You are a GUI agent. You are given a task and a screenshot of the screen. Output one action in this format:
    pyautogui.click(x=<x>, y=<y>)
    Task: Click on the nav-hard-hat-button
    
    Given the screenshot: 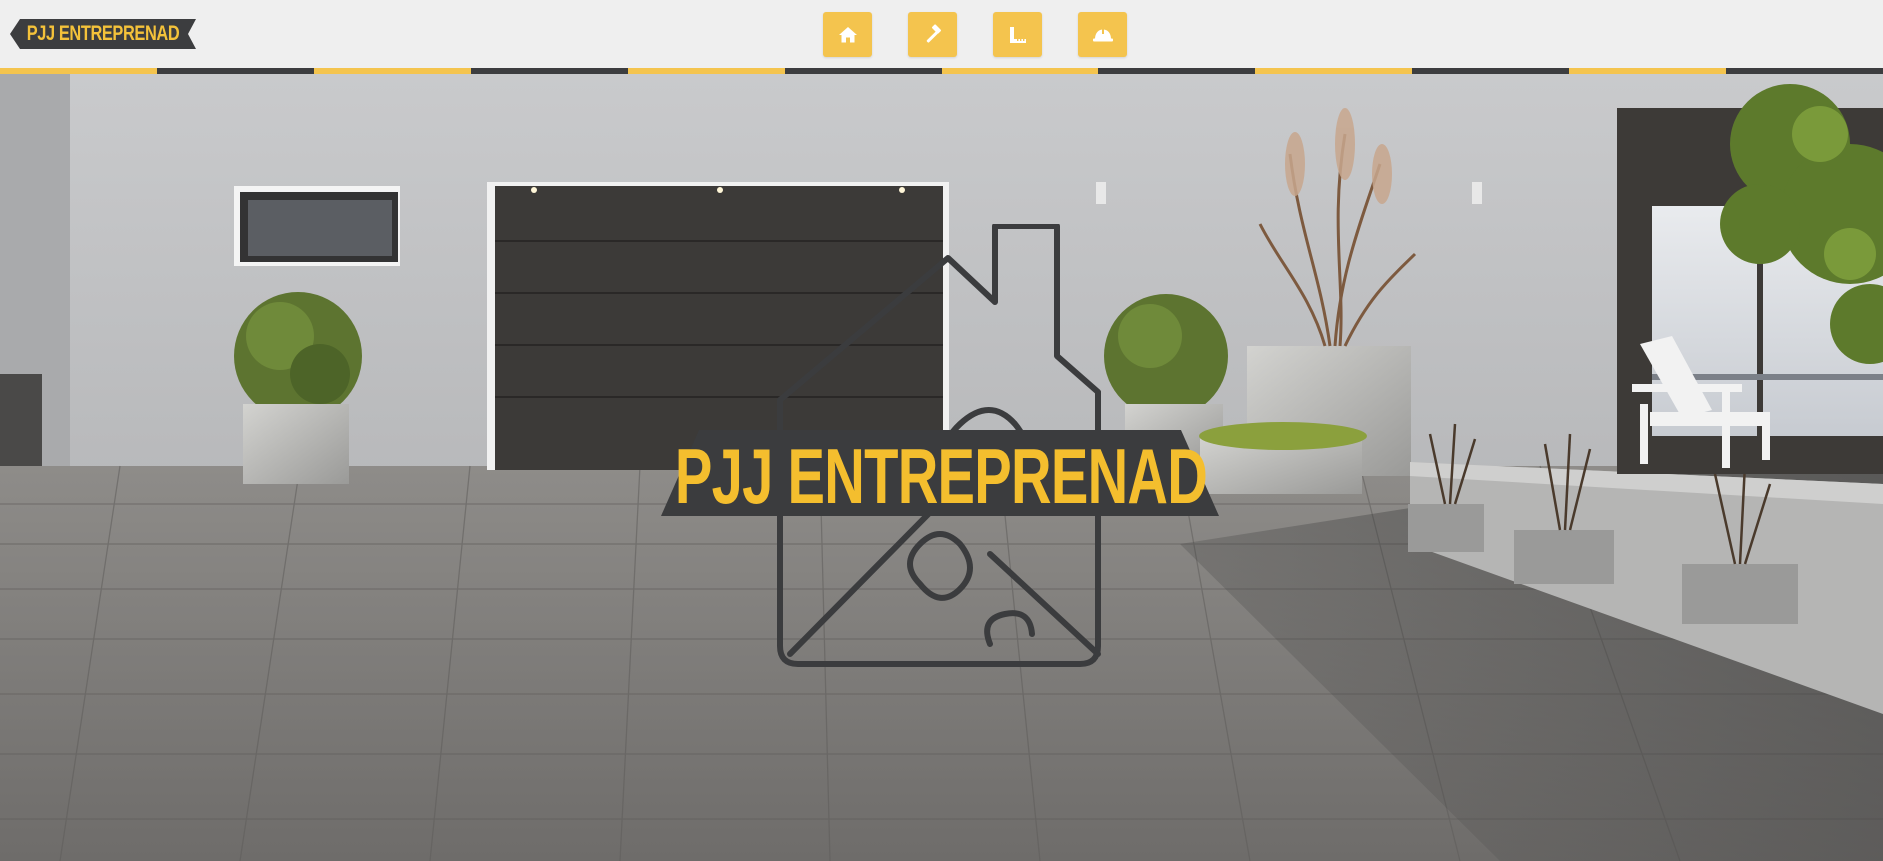 What is the action you would take?
    pyautogui.click(x=1102, y=34)
    